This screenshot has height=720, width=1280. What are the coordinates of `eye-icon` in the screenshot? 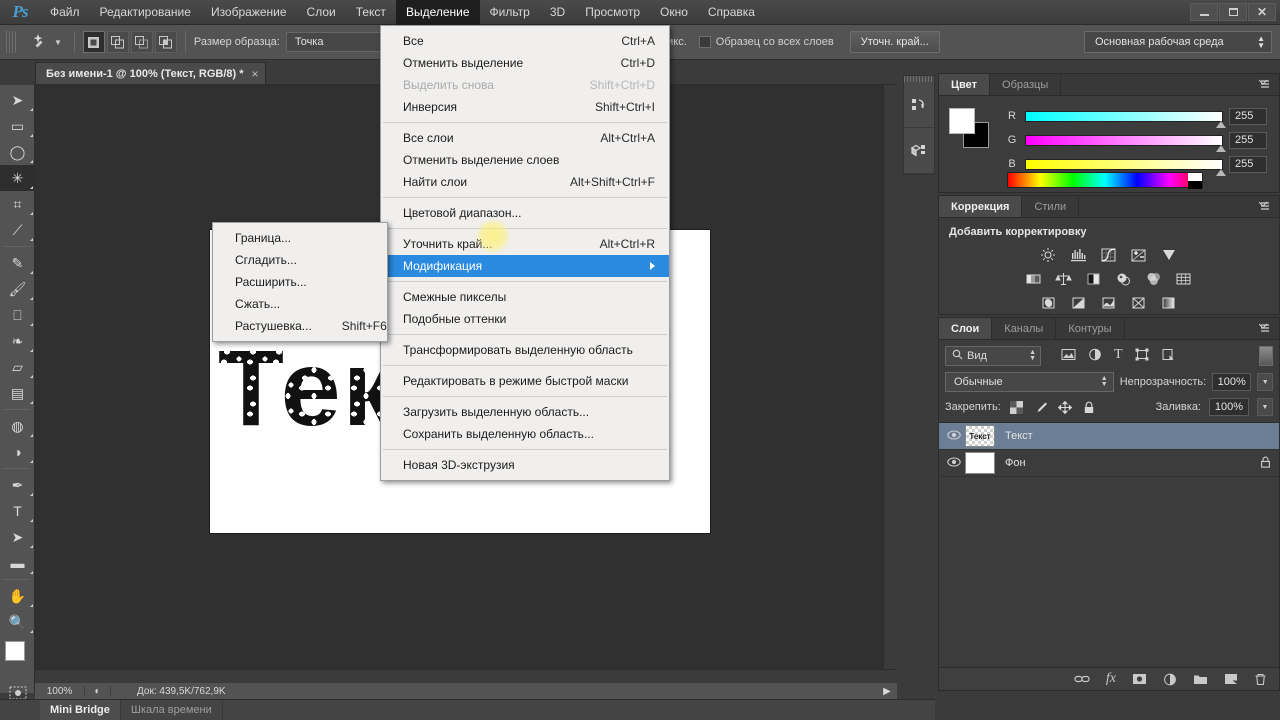 It's located at (954, 463).